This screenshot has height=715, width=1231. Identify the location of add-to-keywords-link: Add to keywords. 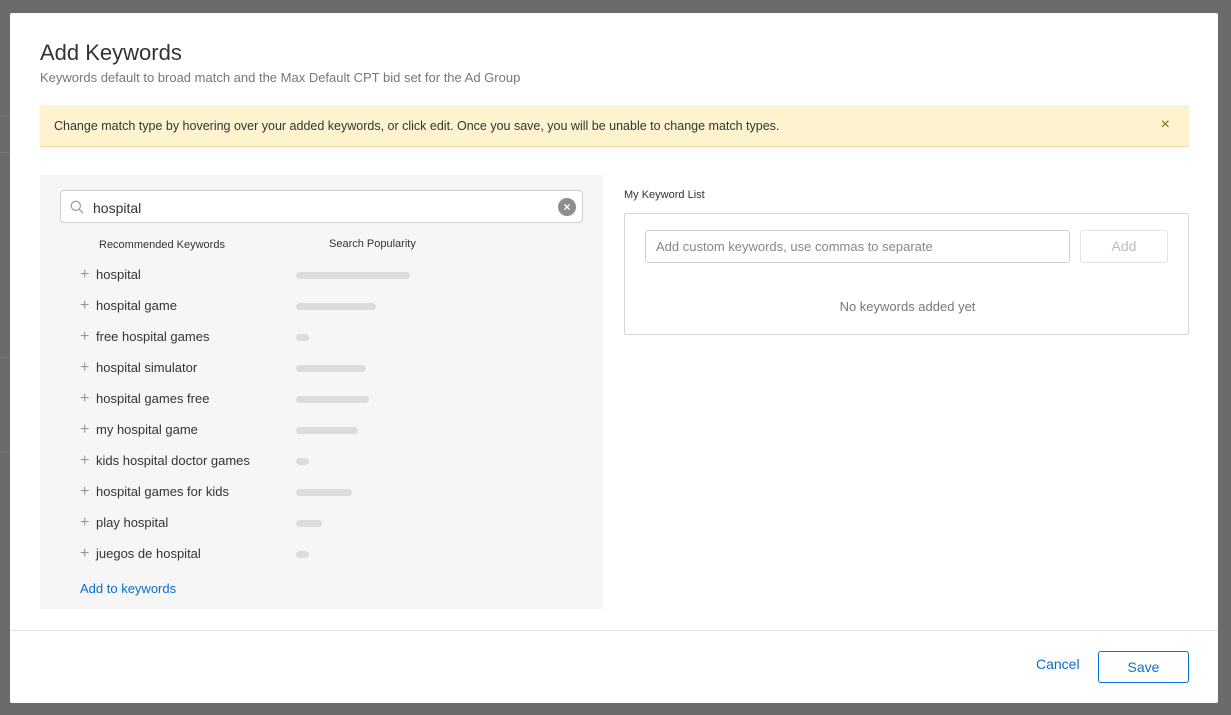
(128, 588).